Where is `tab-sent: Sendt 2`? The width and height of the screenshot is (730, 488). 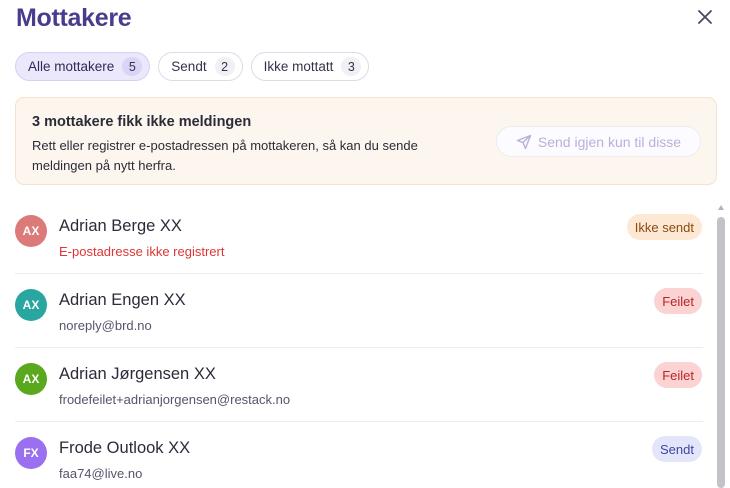
tab-sent: Sendt 2 is located at coordinates (200, 66).